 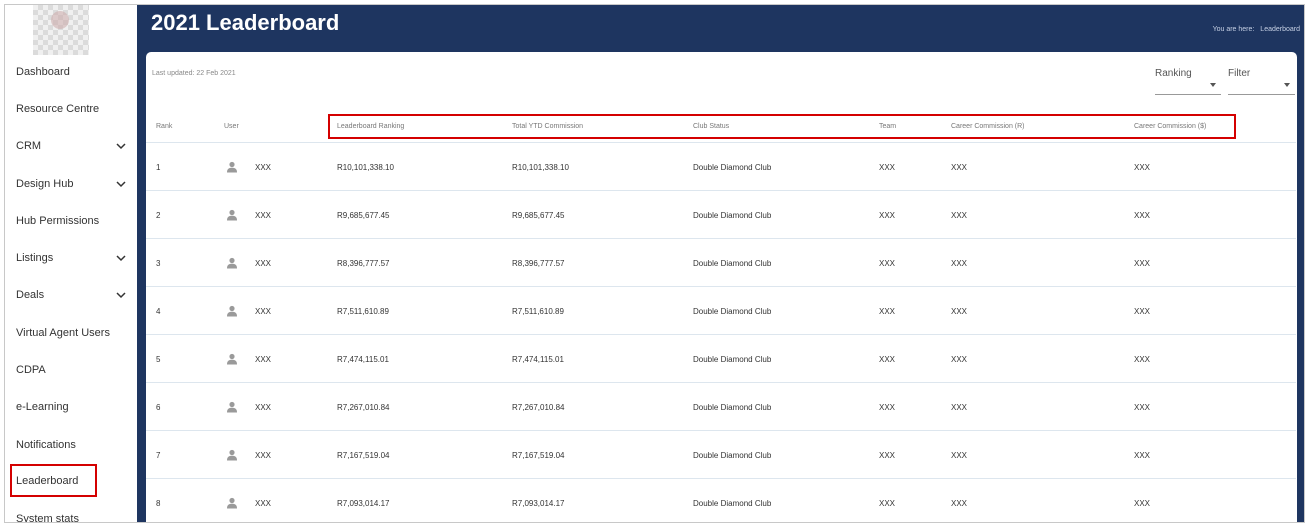 What do you see at coordinates (363, 503) in the screenshot?
I see `leaderboard-ranking-cell: R7,093,014.17` at bounding box center [363, 503].